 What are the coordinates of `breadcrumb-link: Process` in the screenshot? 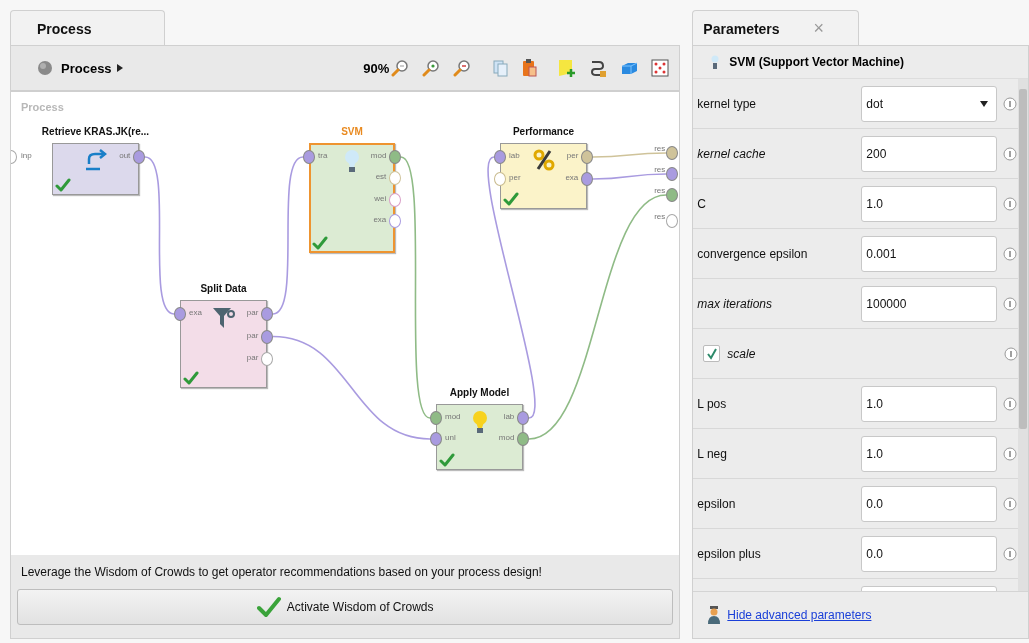 It's located at (86, 68).